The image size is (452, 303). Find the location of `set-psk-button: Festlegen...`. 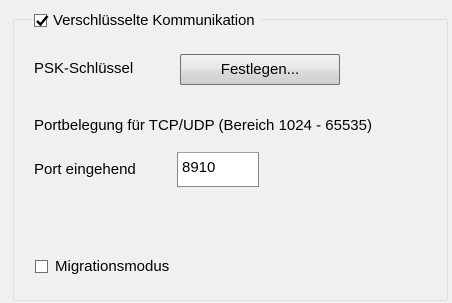

set-psk-button: Festlegen... is located at coordinates (260, 69).